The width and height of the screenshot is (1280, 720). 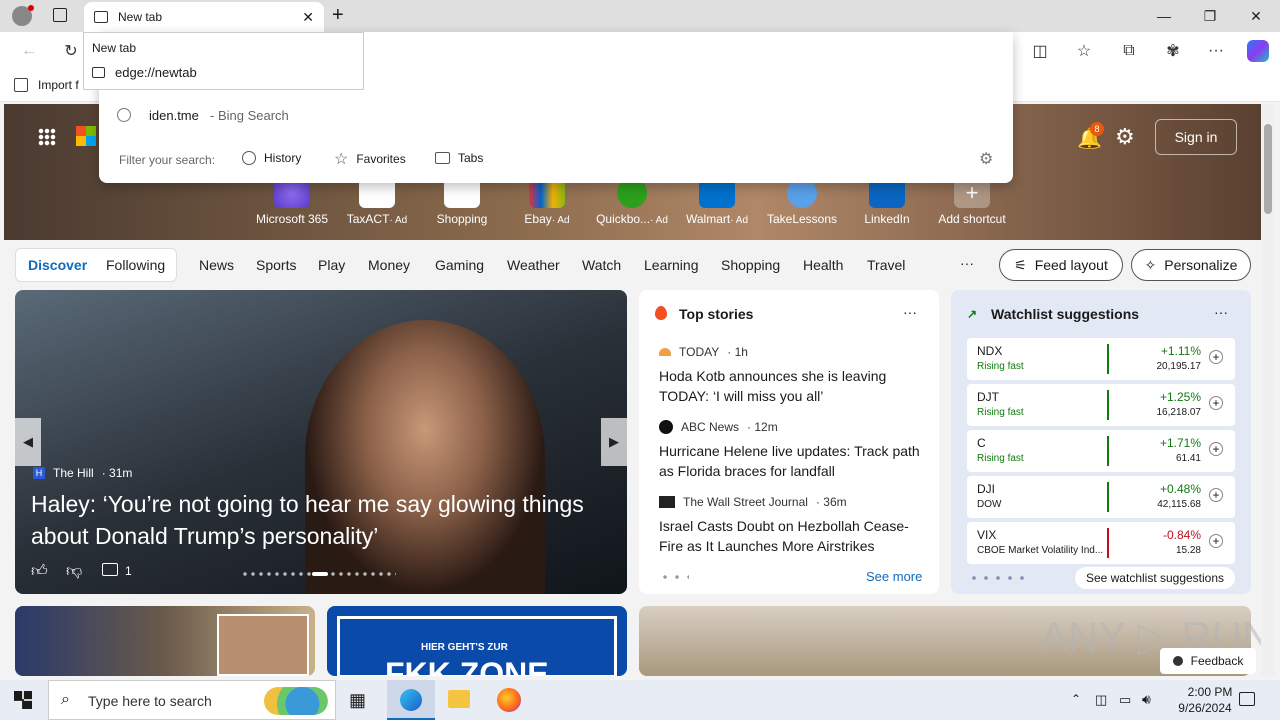 I want to click on watchlist-item-dji: DJI DOW +0.48% 42,115.68 +, so click(x=1101, y=497).